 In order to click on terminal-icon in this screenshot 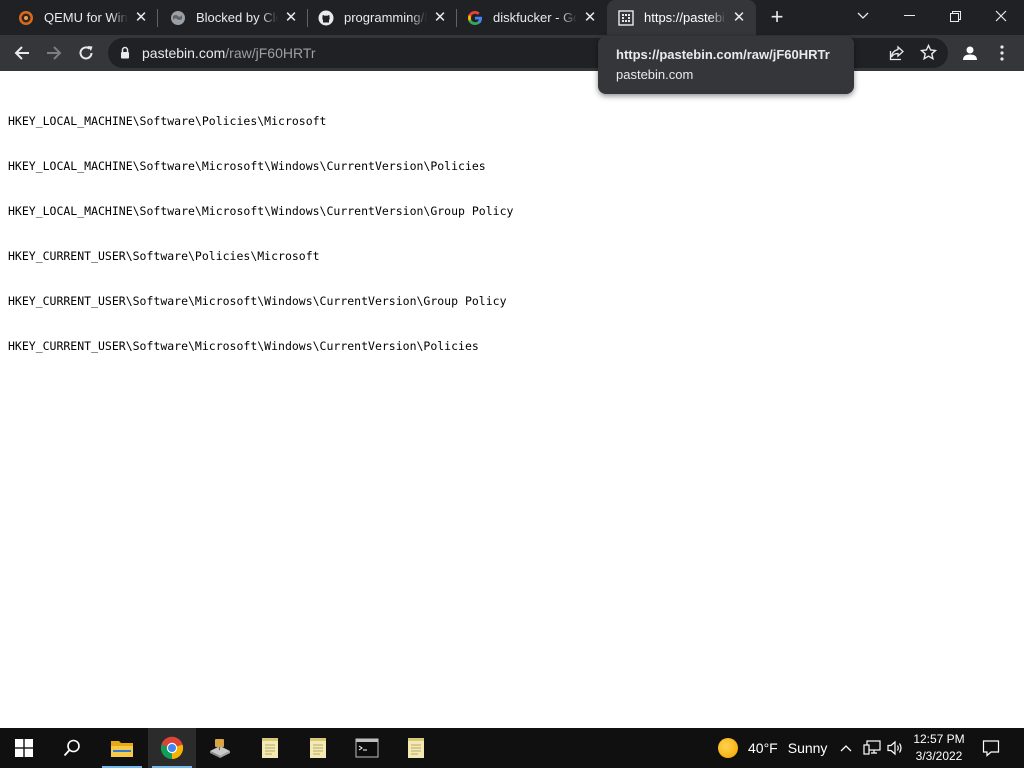, I will do `click(367, 748)`.